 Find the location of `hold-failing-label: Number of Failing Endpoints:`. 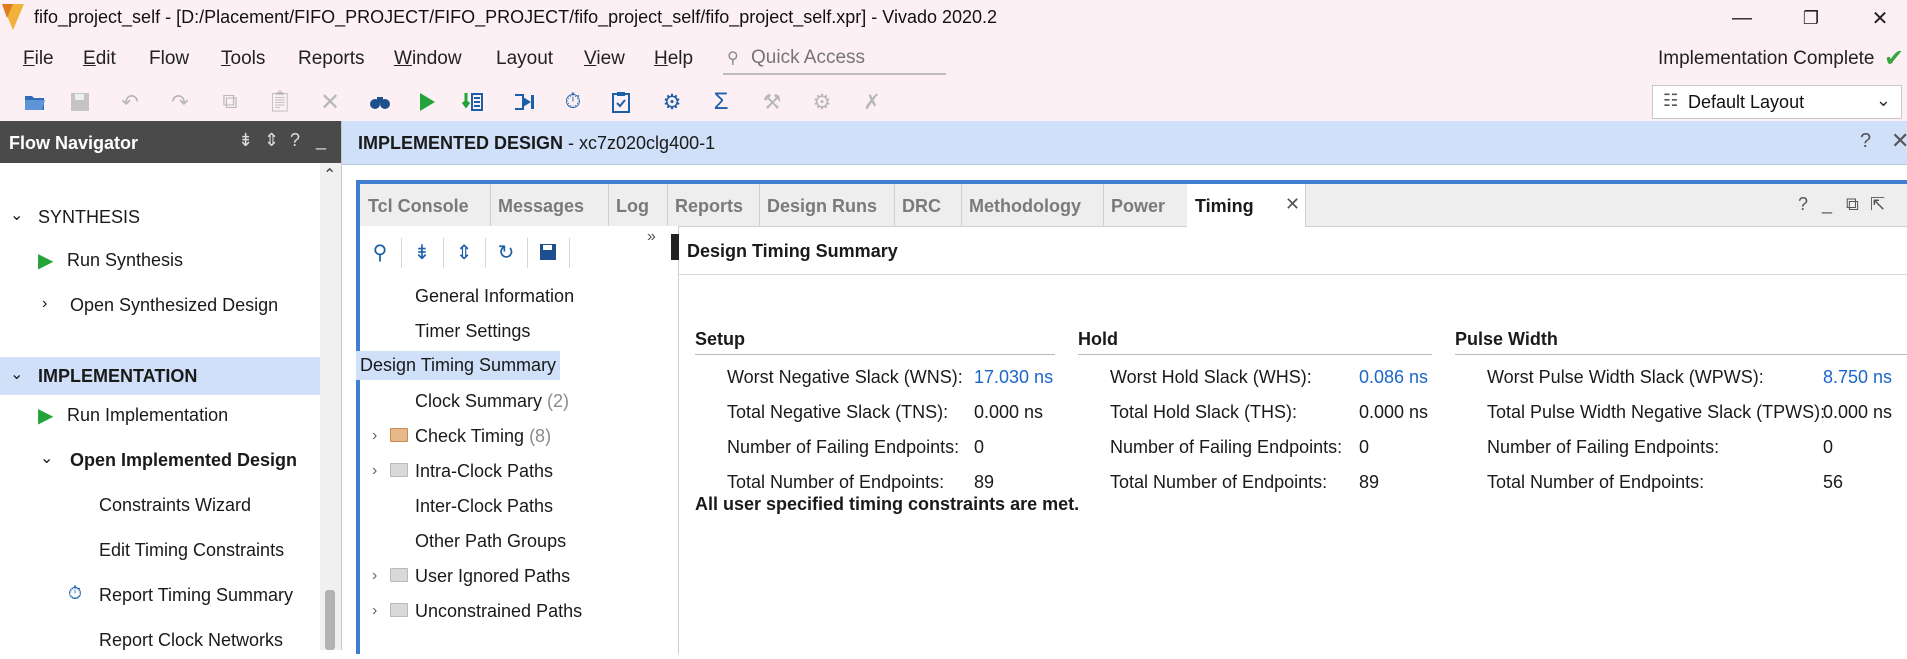

hold-failing-label: Number of Failing Endpoints: is located at coordinates (1226, 447).